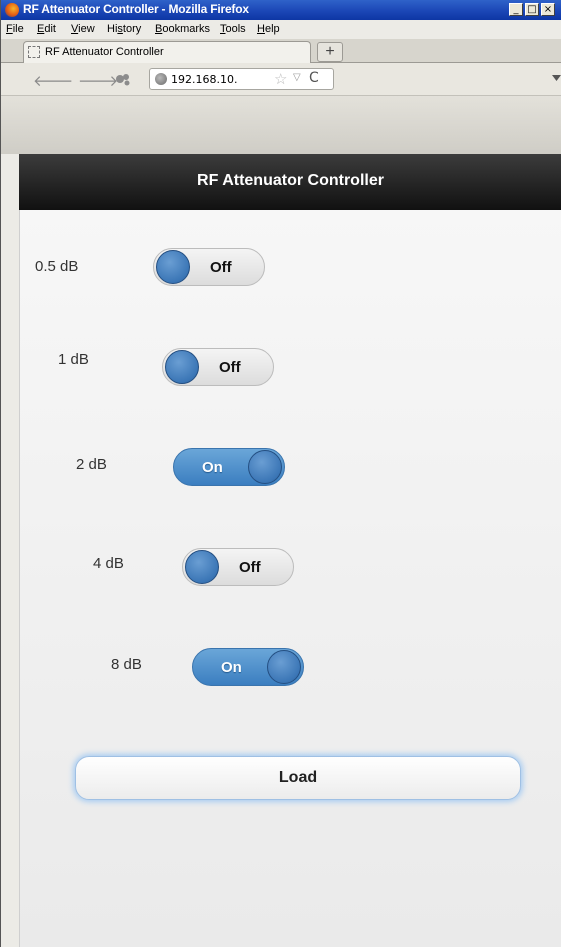 The height and width of the screenshot is (947, 561). Describe the element at coordinates (91, 464) in the screenshot. I see `attenuator-label-2db: 2 dB` at that location.